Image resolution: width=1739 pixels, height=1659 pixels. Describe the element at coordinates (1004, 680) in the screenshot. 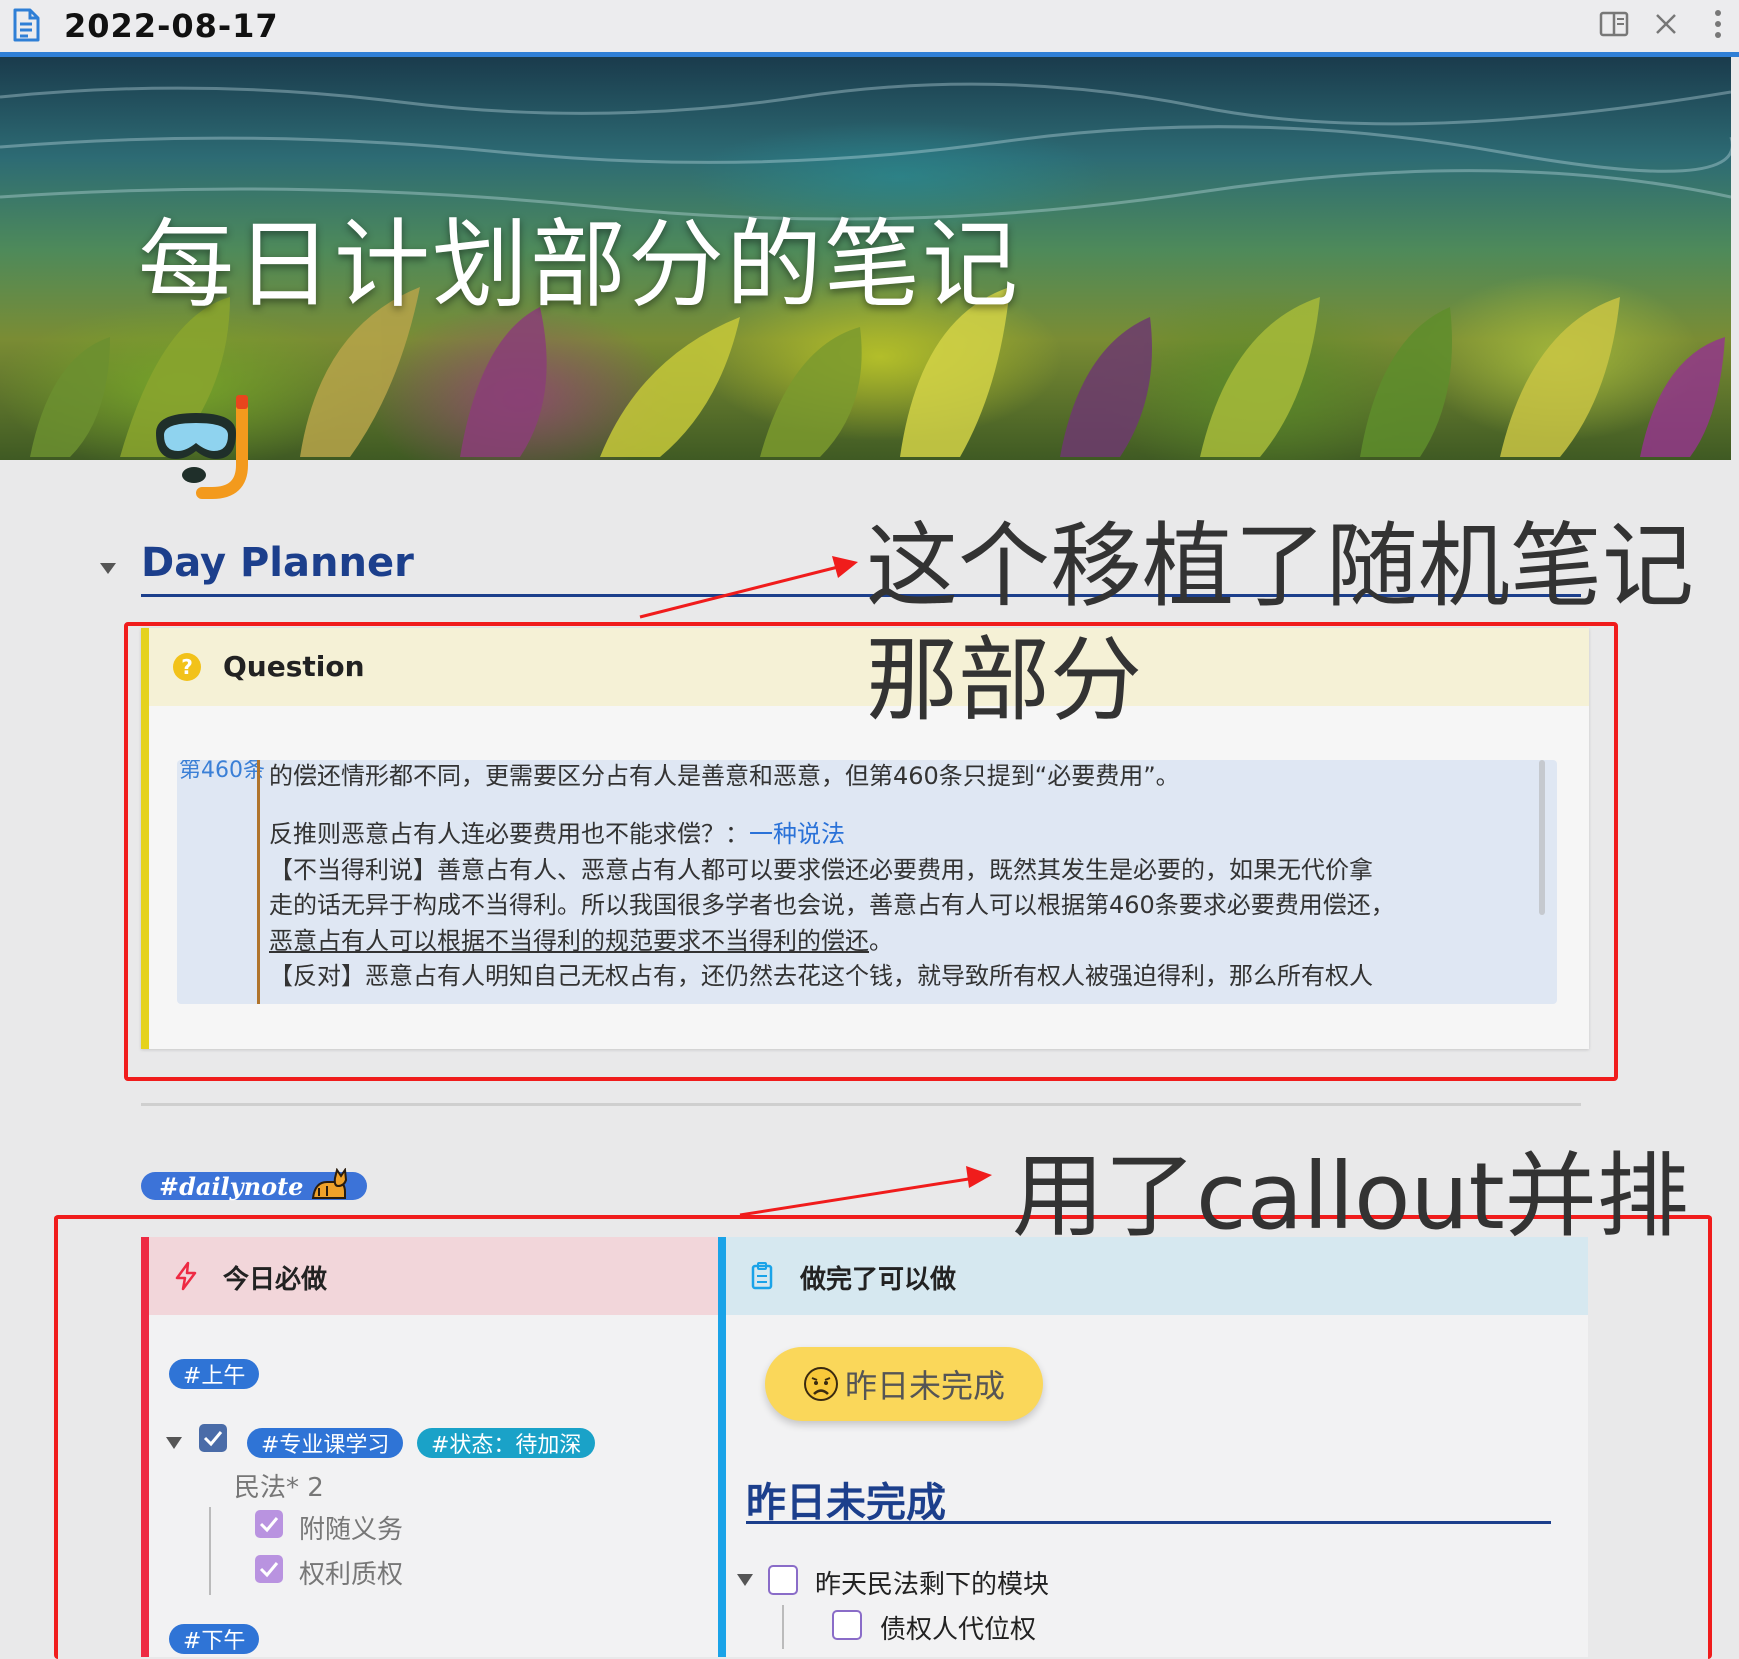

I see `annotation-text: 那部分` at that location.